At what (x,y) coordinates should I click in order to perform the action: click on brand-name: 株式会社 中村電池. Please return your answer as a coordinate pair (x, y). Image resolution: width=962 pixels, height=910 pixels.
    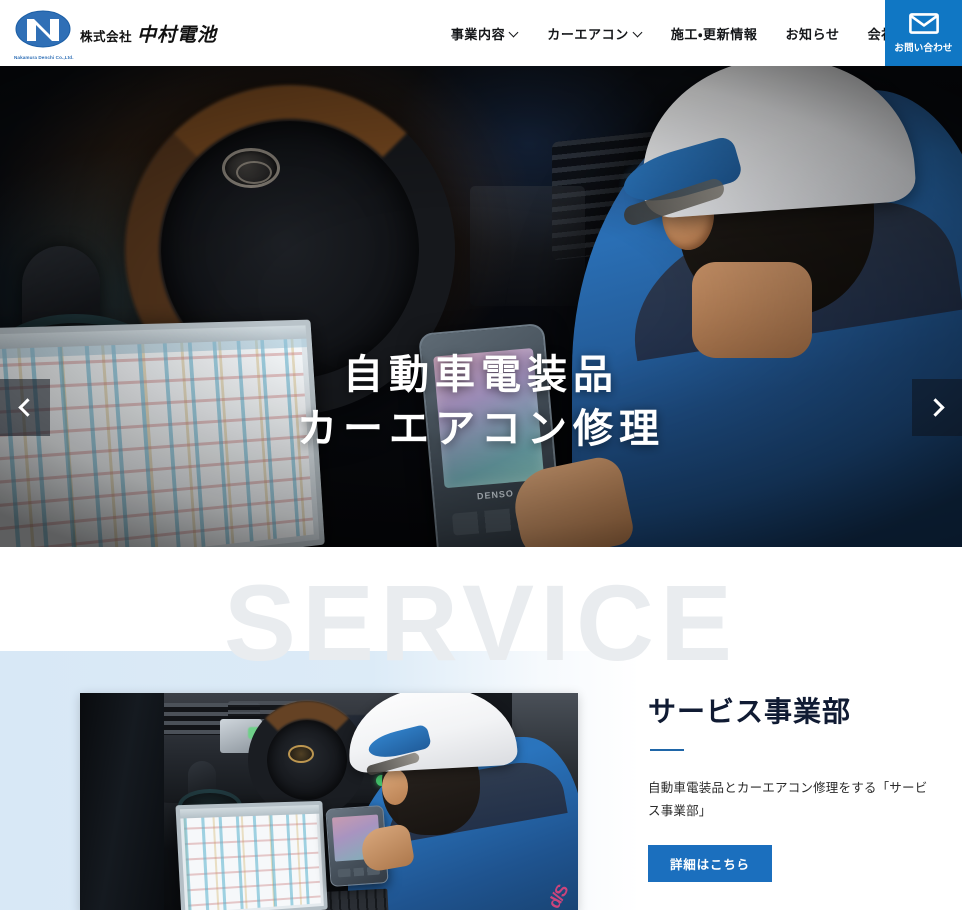
    Looking at the image, I should click on (148, 33).